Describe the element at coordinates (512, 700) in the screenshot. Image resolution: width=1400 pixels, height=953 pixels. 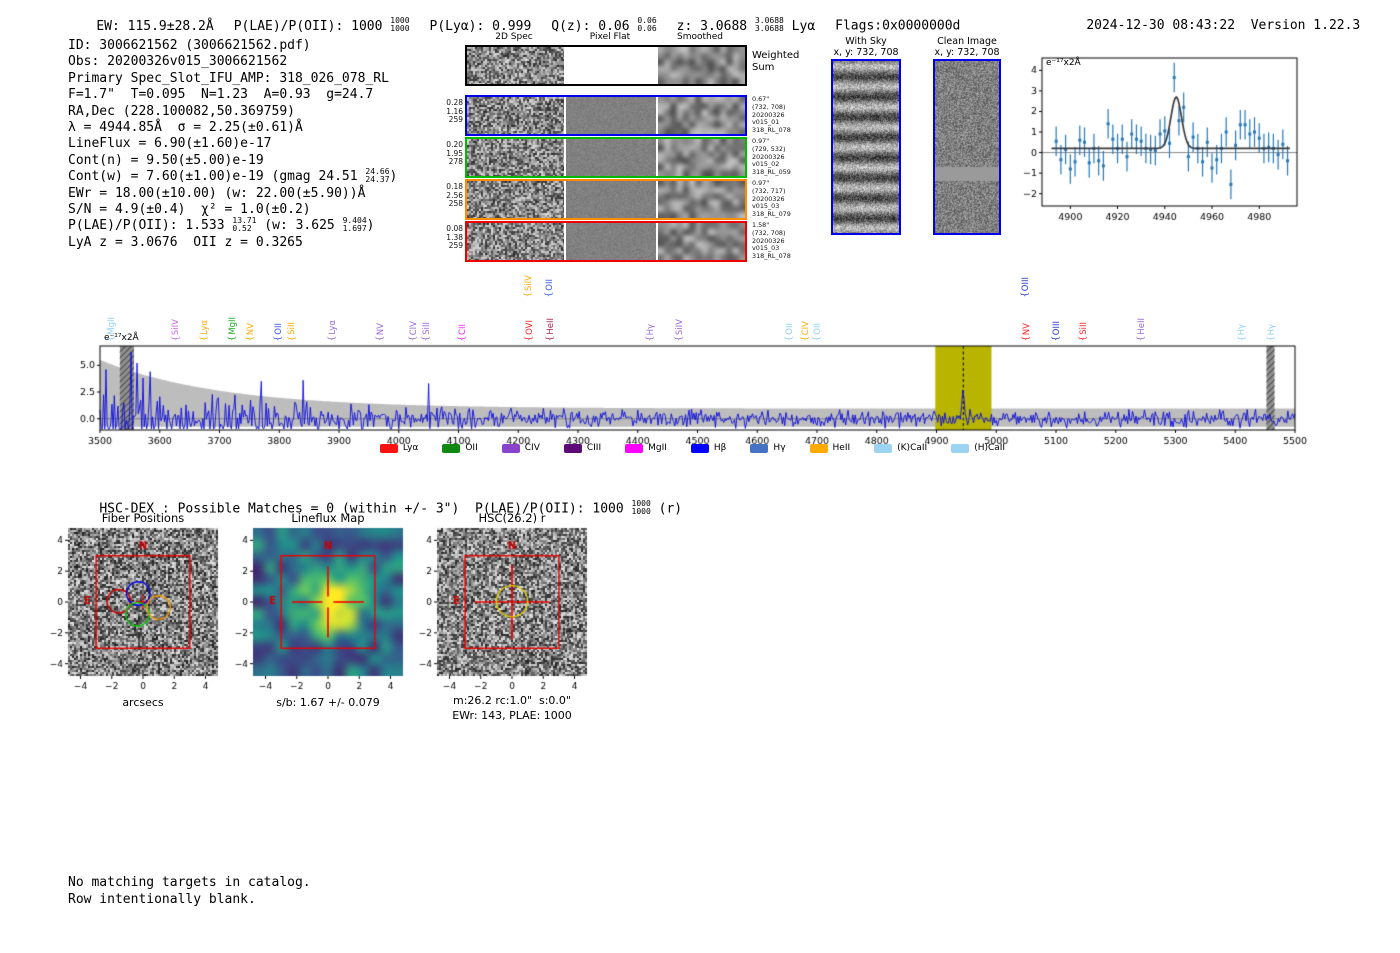
I see `hsc-xlabel-1: m:26.2 rc:1.0" s:0.0"` at that location.